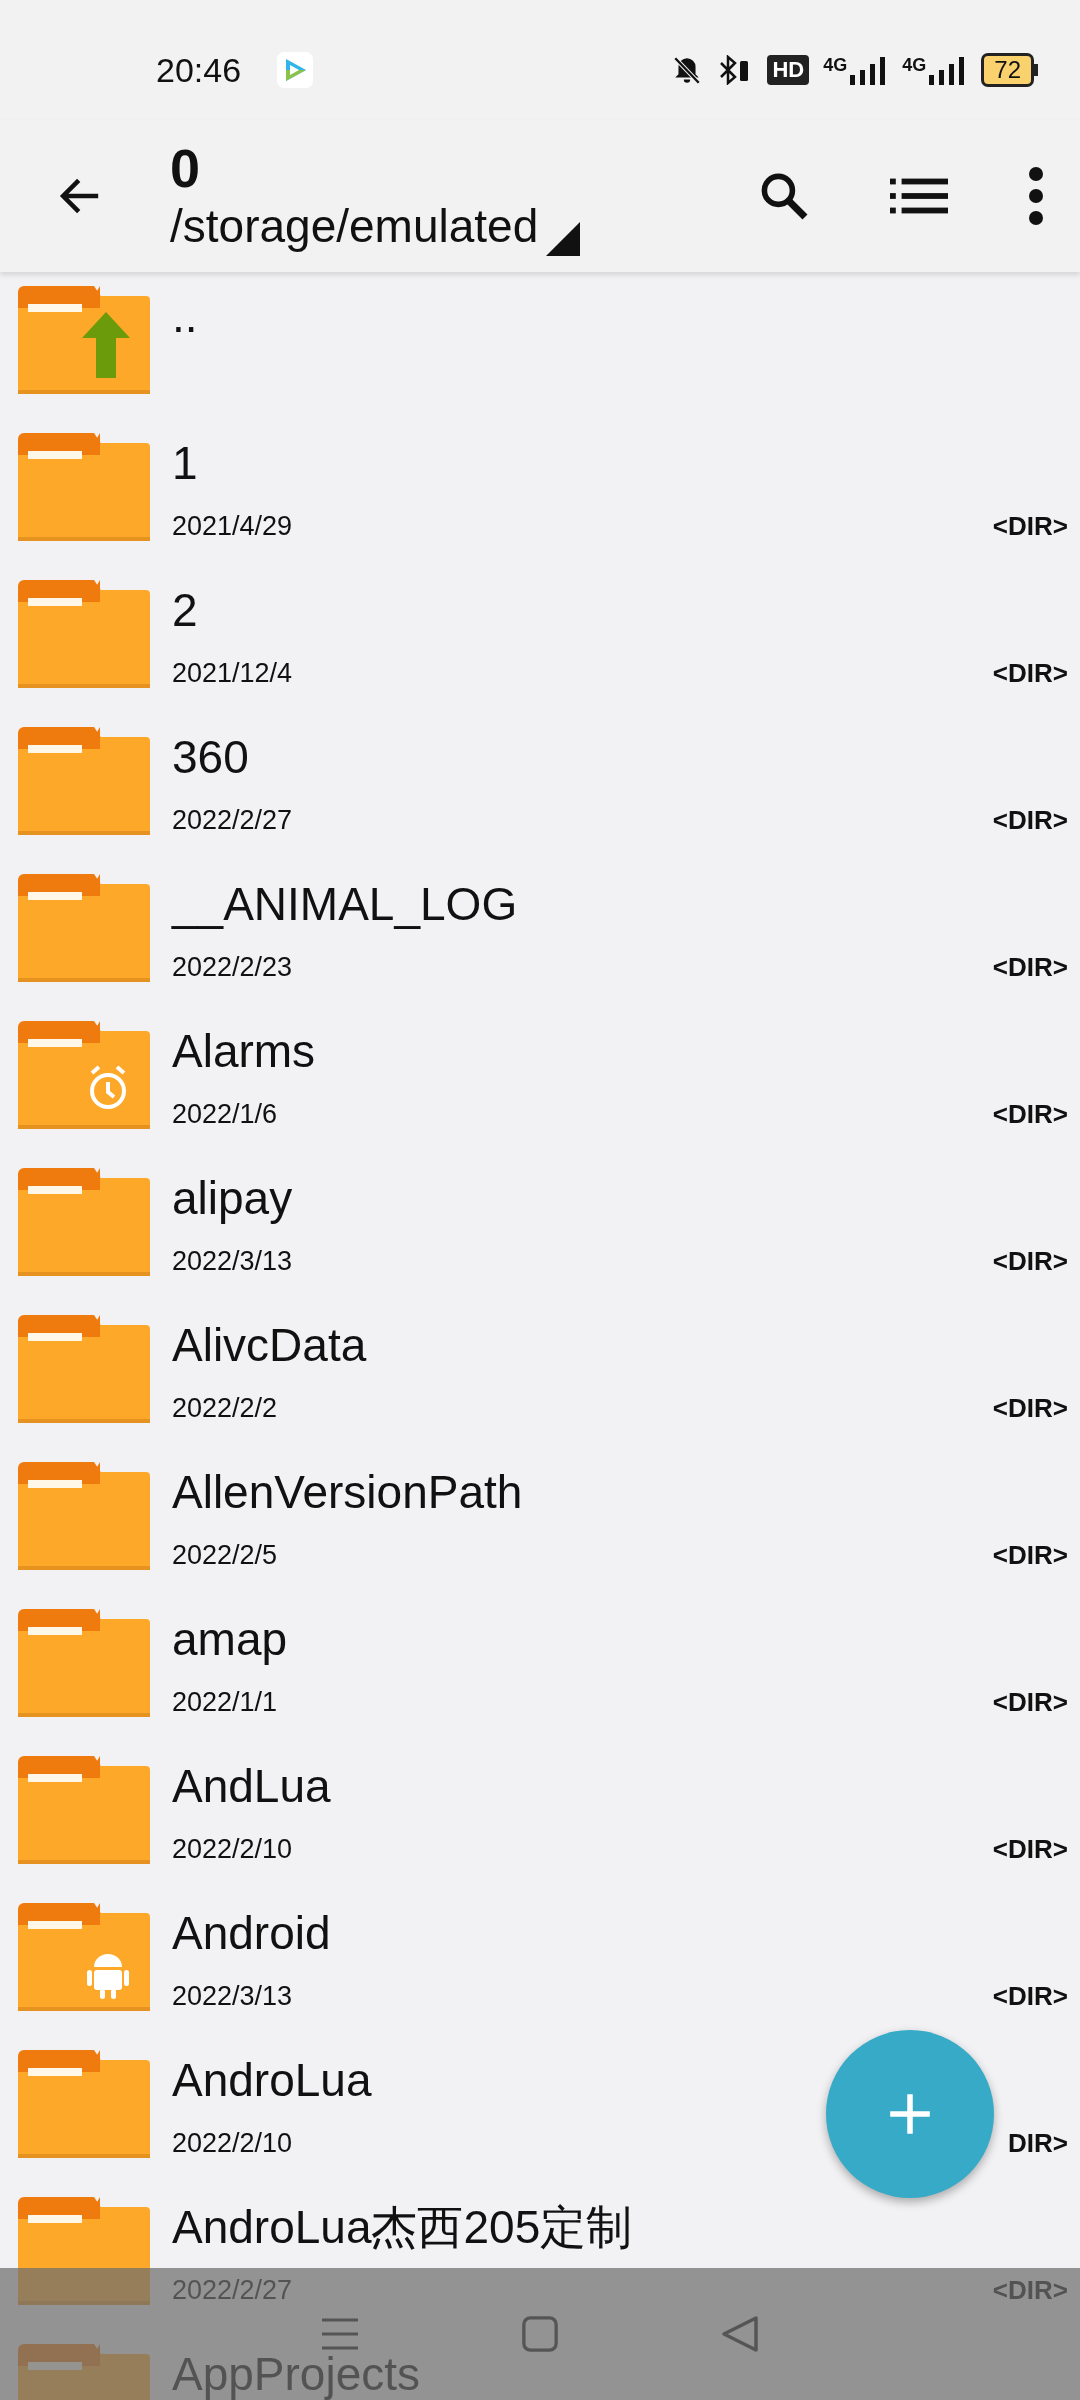 This screenshot has width=1080, height=2400. Describe the element at coordinates (232, 526) in the screenshot. I see `file-date: 2021/4/29` at that location.